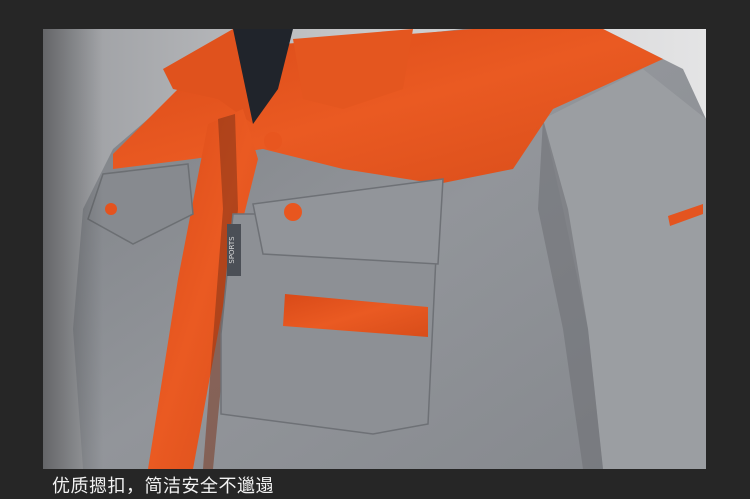  I want to click on left-snap-button, so click(111, 209).